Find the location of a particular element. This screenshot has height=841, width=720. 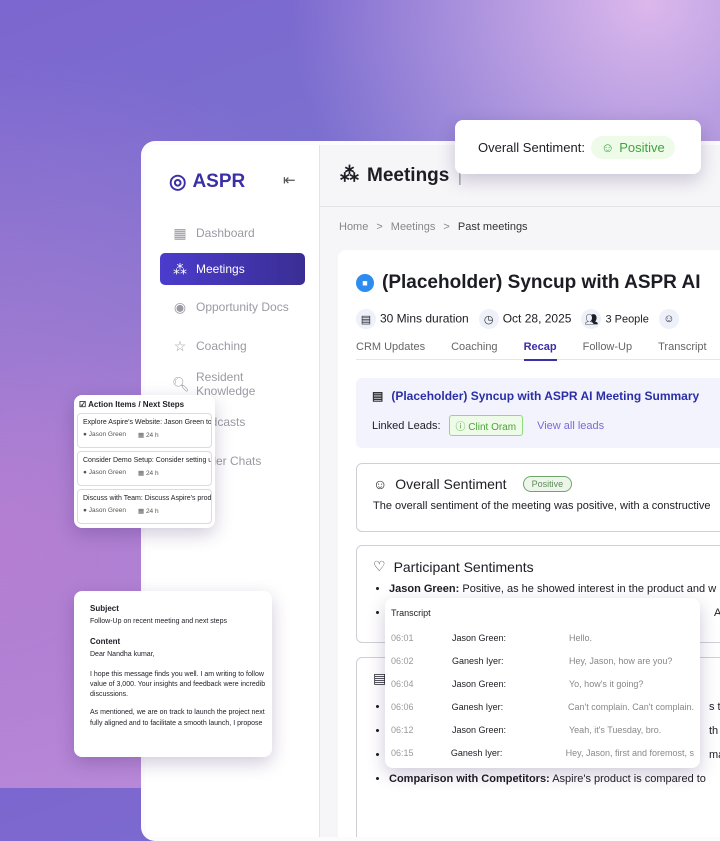

tab-follow-up: Follow-Up is located at coordinates (608, 347).